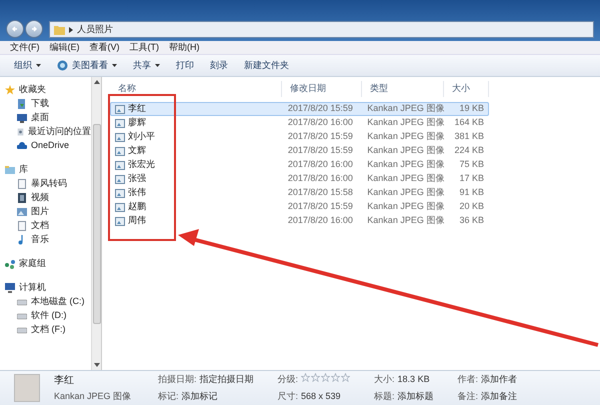 The image size is (600, 405). What do you see at coordinates (299, 221) in the screenshot?
I see `file-row: 周伟 2017/8/20 16:00 Kankan JPEG 图像 36 KB` at bounding box center [299, 221].